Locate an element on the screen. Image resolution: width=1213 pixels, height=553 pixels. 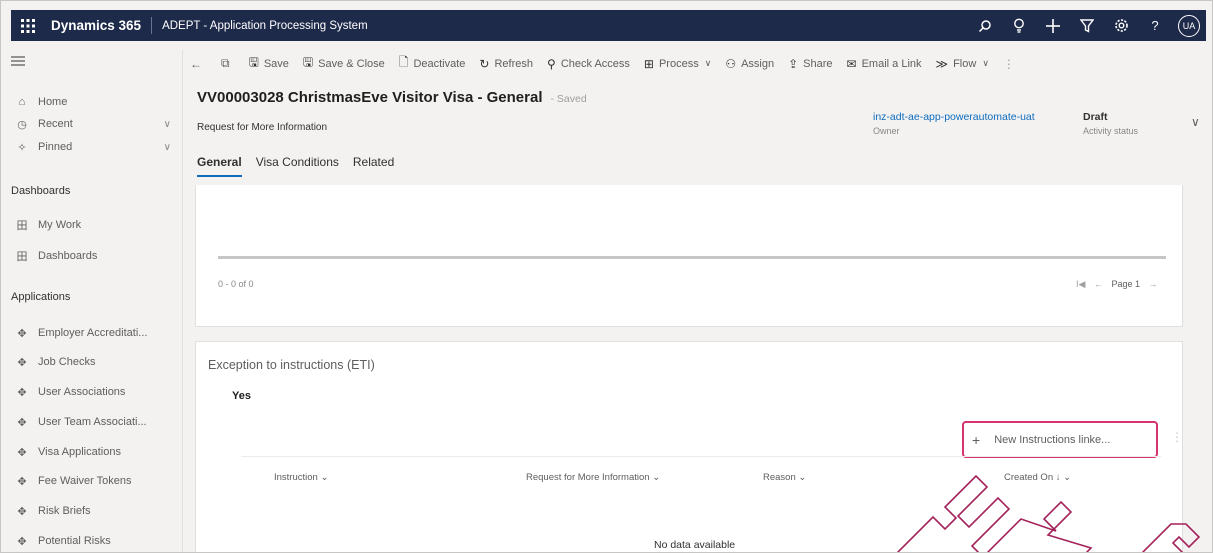
back-button: ← is located at coordinates (198, 63).